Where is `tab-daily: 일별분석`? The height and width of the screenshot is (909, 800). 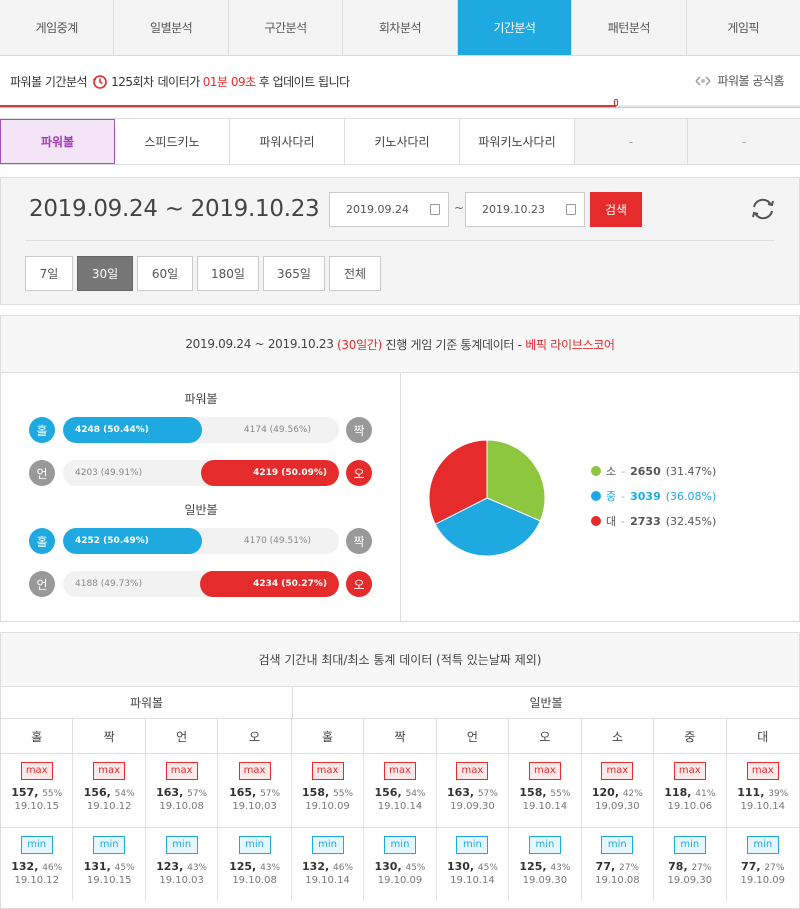
tab-daily: 일별분석 is located at coordinates (171, 27).